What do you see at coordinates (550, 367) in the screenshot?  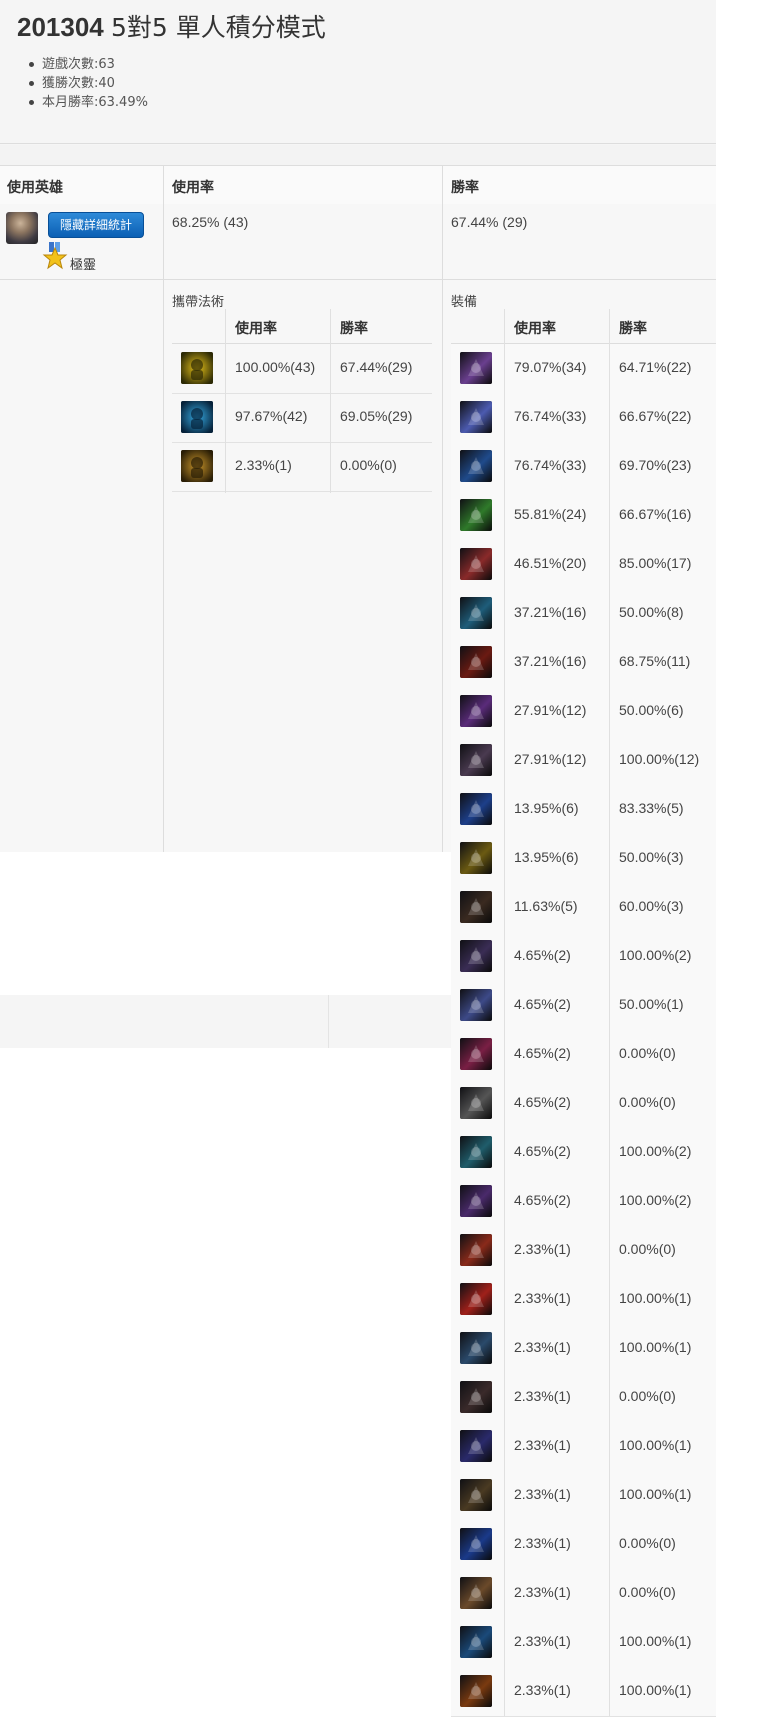 I see `item-usage: 79.07%(34)` at bounding box center [550, 367].